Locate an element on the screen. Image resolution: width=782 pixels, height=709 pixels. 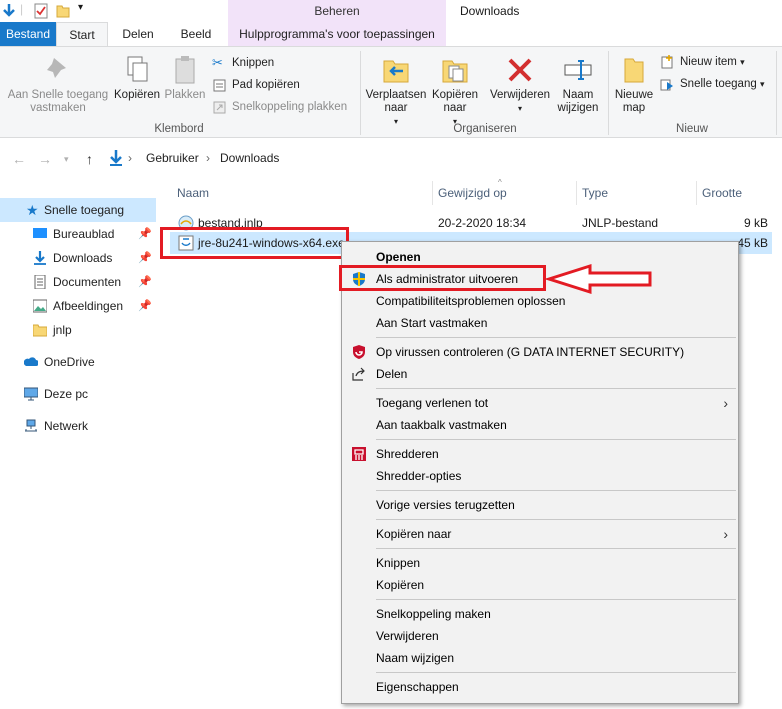
breadcrumb-gebruiker: Gebruiker is located at coordinates (172, 158).